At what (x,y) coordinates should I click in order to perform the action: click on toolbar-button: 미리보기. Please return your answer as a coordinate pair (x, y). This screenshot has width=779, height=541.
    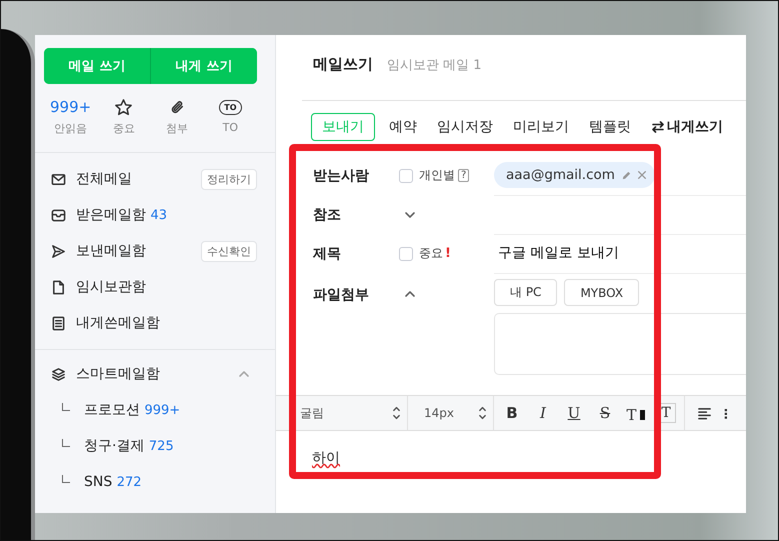
    Looking at the image, I should click on (541, 127).